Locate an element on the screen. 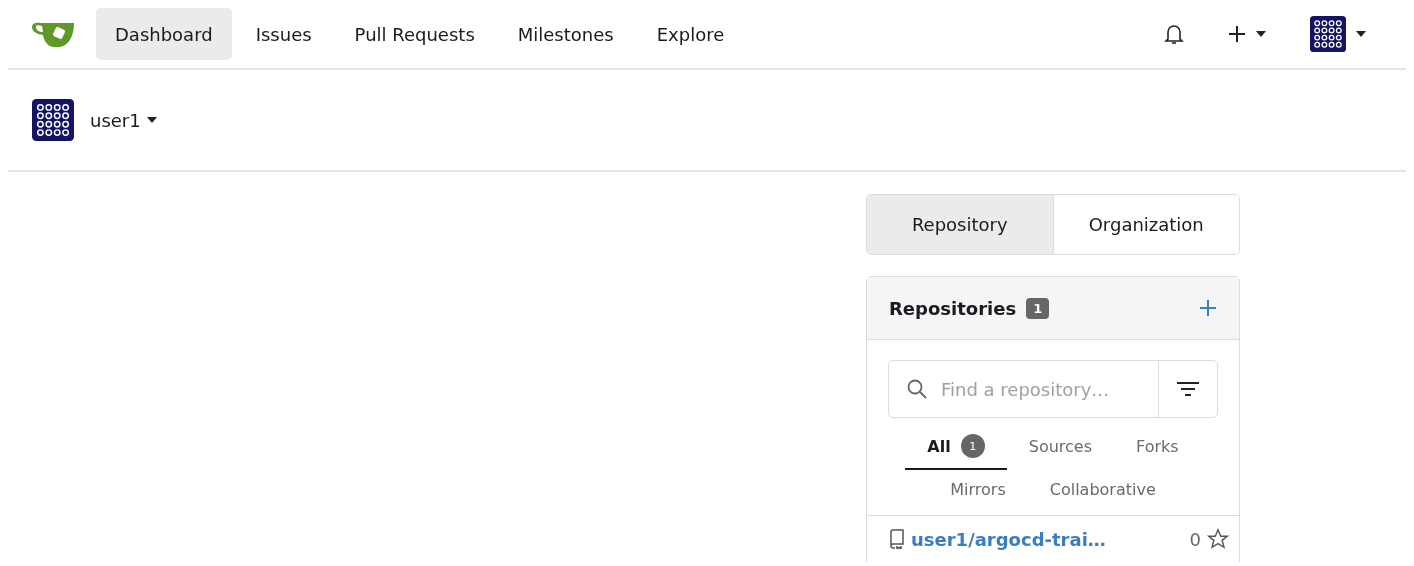 Image resolution: width=1414 pixels, height=566 pixels. bell-icon is located at coordinates (1174, 34).